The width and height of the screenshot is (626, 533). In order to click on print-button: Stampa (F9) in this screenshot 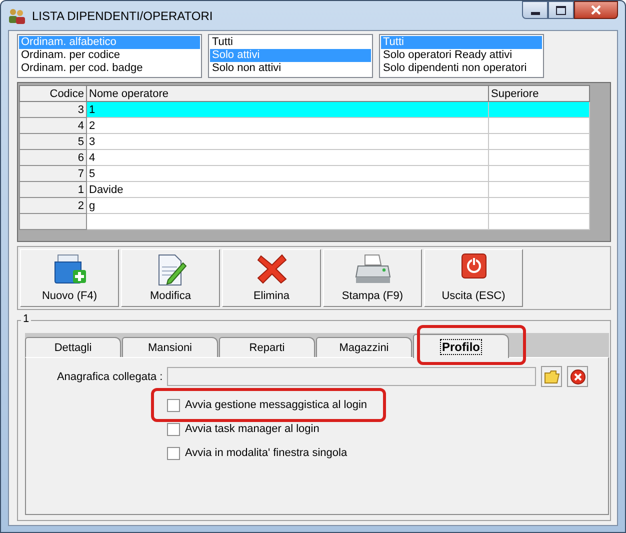, I will do `click(372, 278)`.